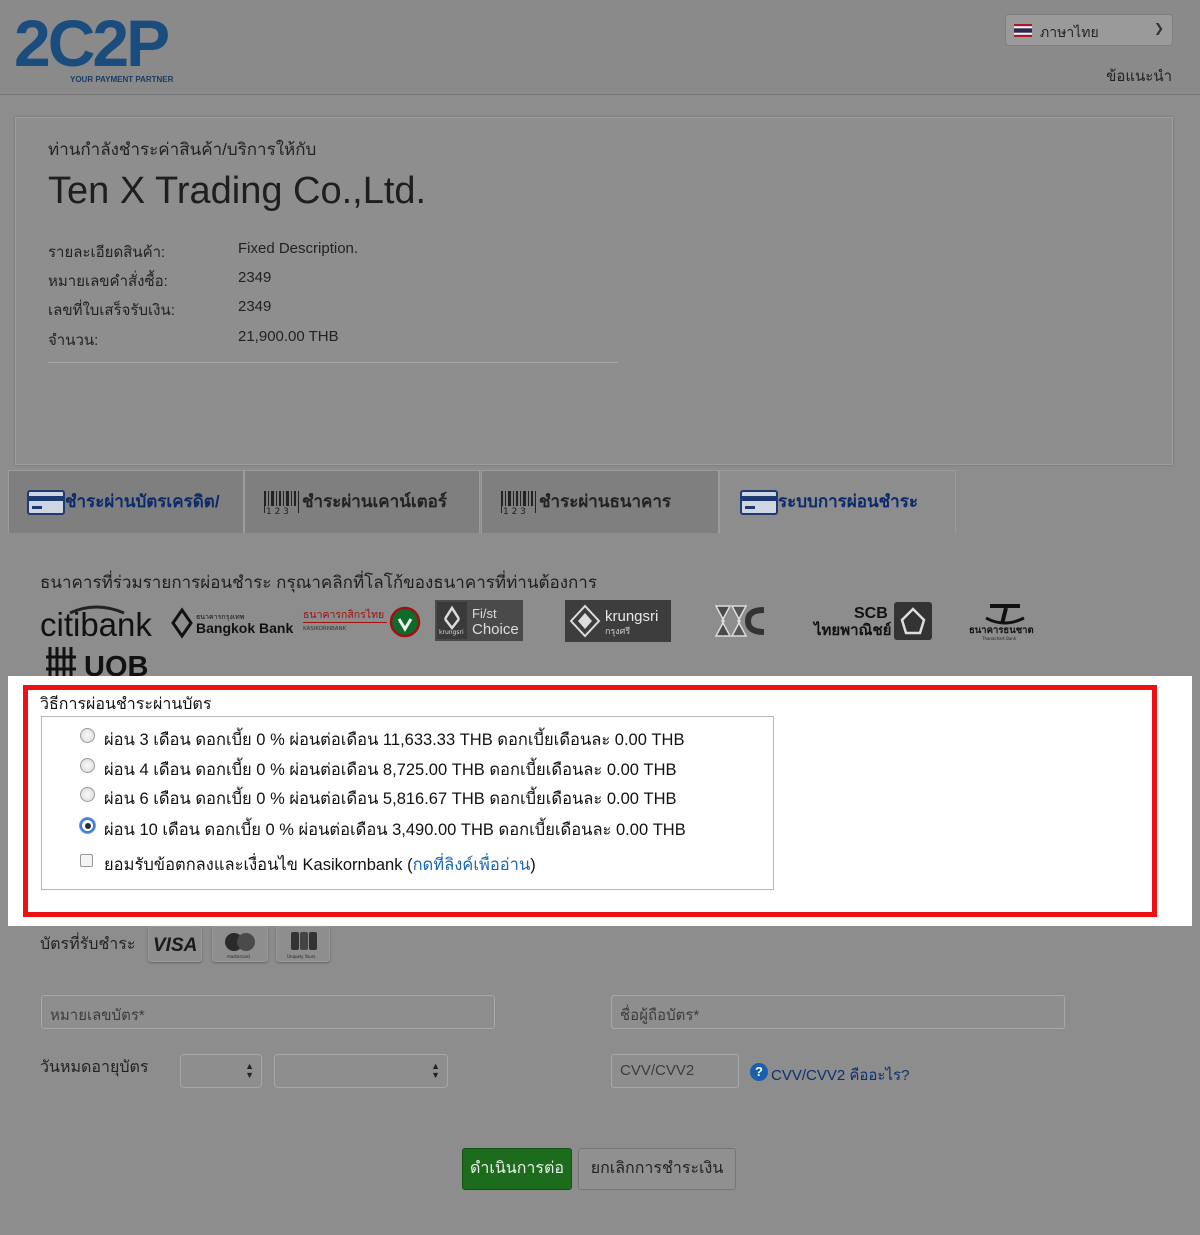 The image size is (1200, 1235). Describe the element at coordinates (111, 310) in the screenshot. I see `detail-label: เลขที่ใบเสร็จรับเงิน:` at that location.